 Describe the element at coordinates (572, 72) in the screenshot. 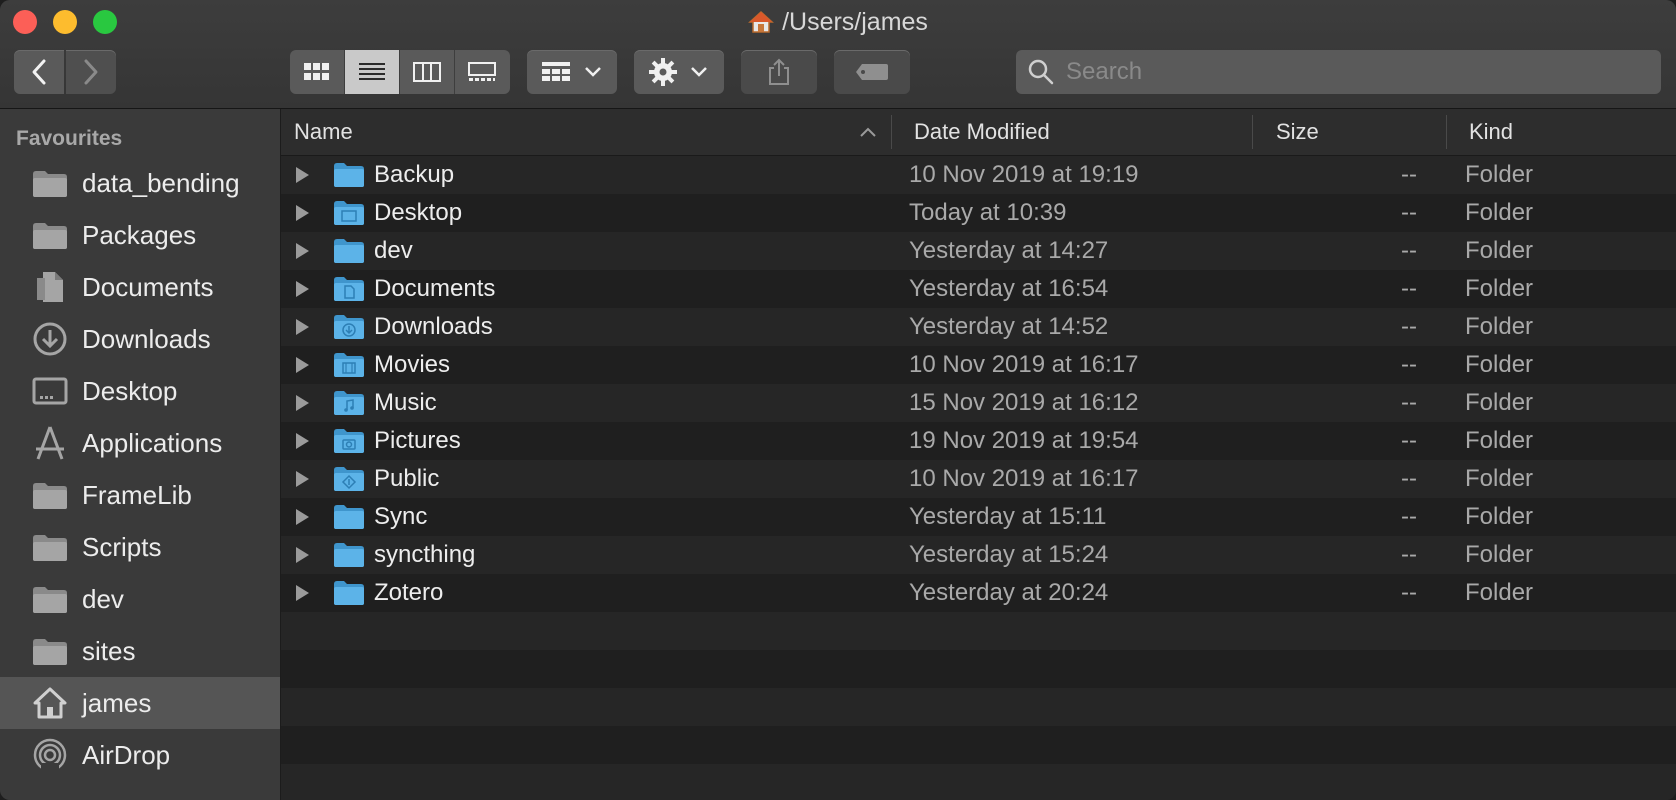

I see `group-by-button` at that location.